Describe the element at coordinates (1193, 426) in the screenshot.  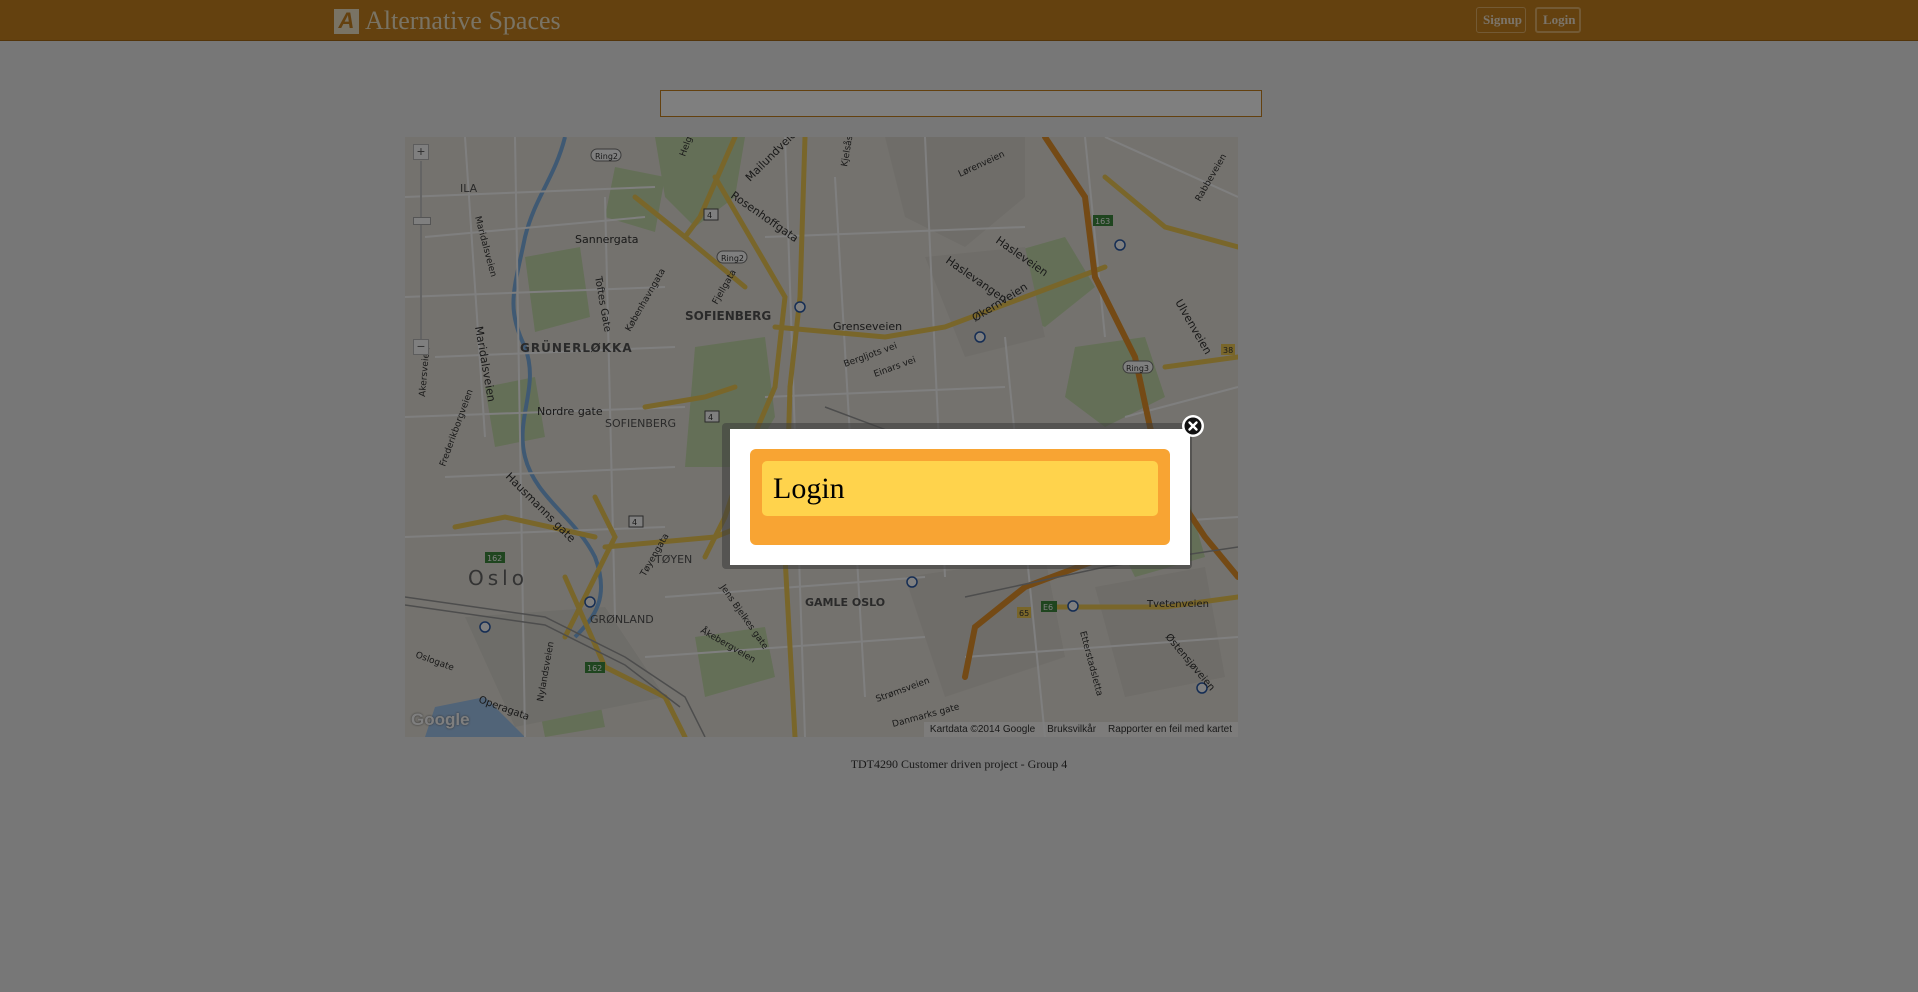
I see `close-icon` at that location.